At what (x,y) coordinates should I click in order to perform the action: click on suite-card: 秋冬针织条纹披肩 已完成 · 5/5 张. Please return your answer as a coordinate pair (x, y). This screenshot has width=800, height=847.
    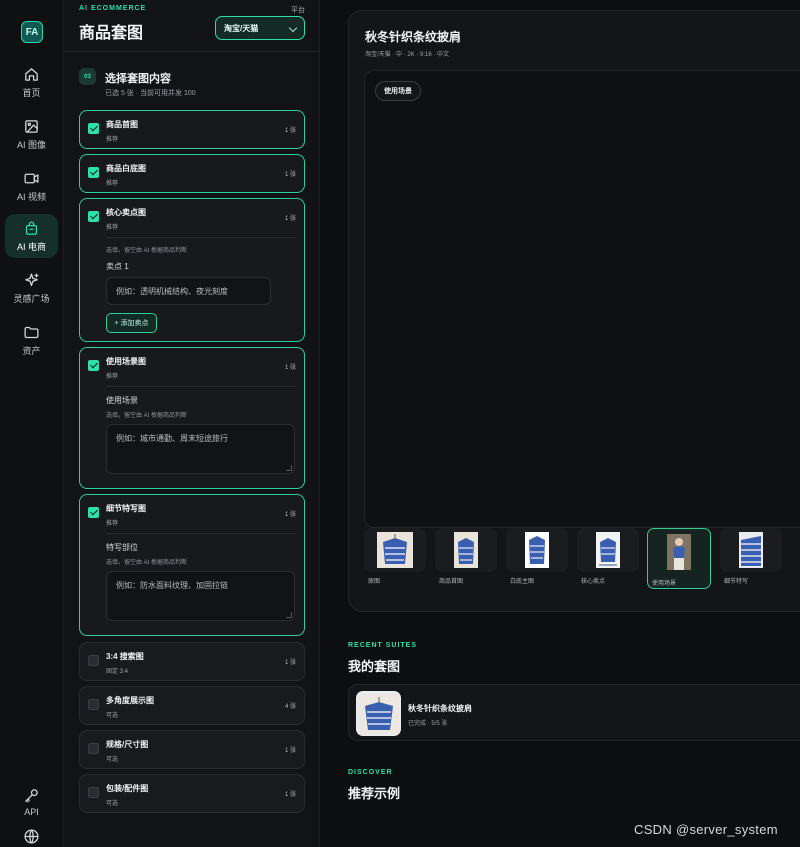
    Looking at the image, I should click on (574, 712).